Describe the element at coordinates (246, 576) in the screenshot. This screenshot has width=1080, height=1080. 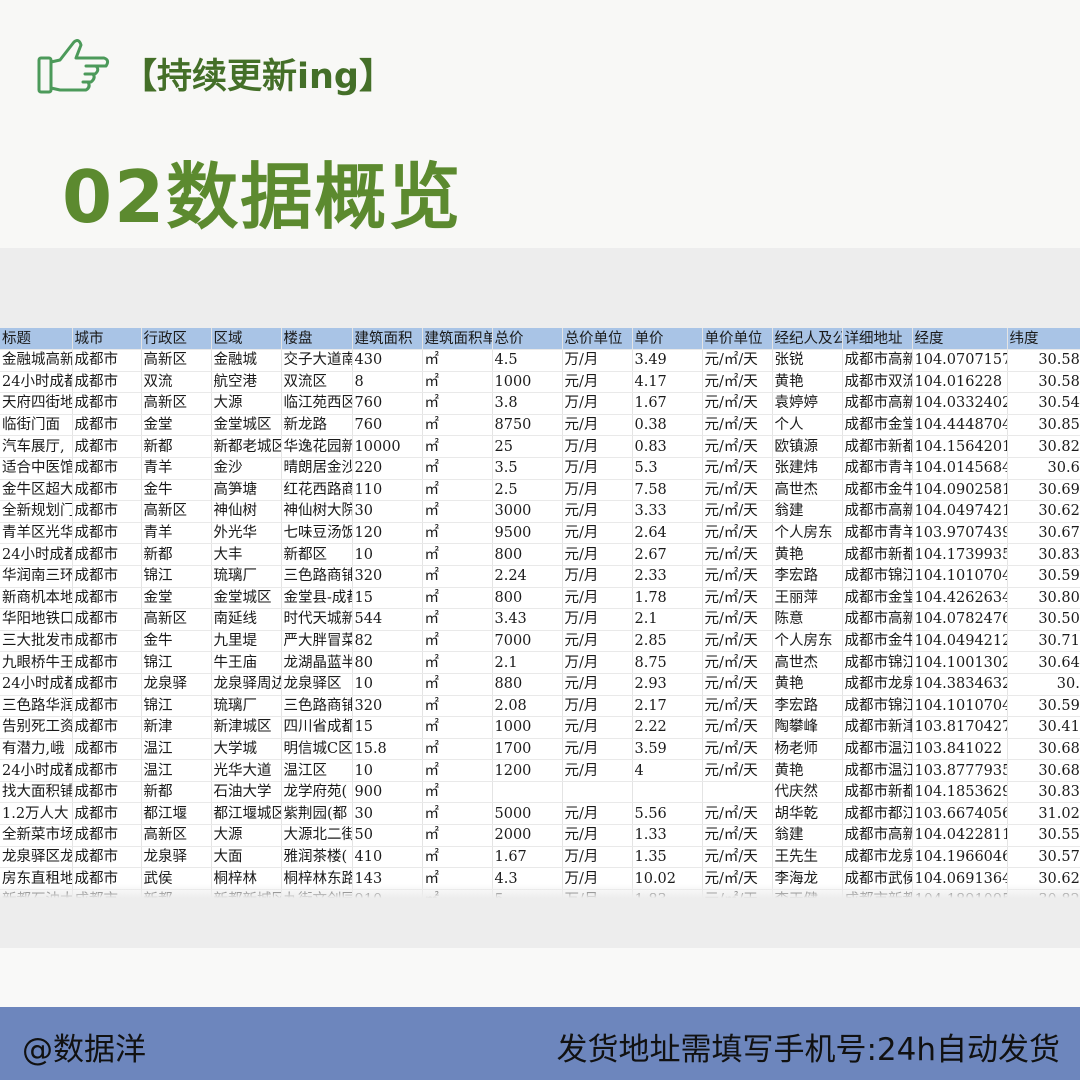
I see `table-cell: 琉璃厂` at that location.